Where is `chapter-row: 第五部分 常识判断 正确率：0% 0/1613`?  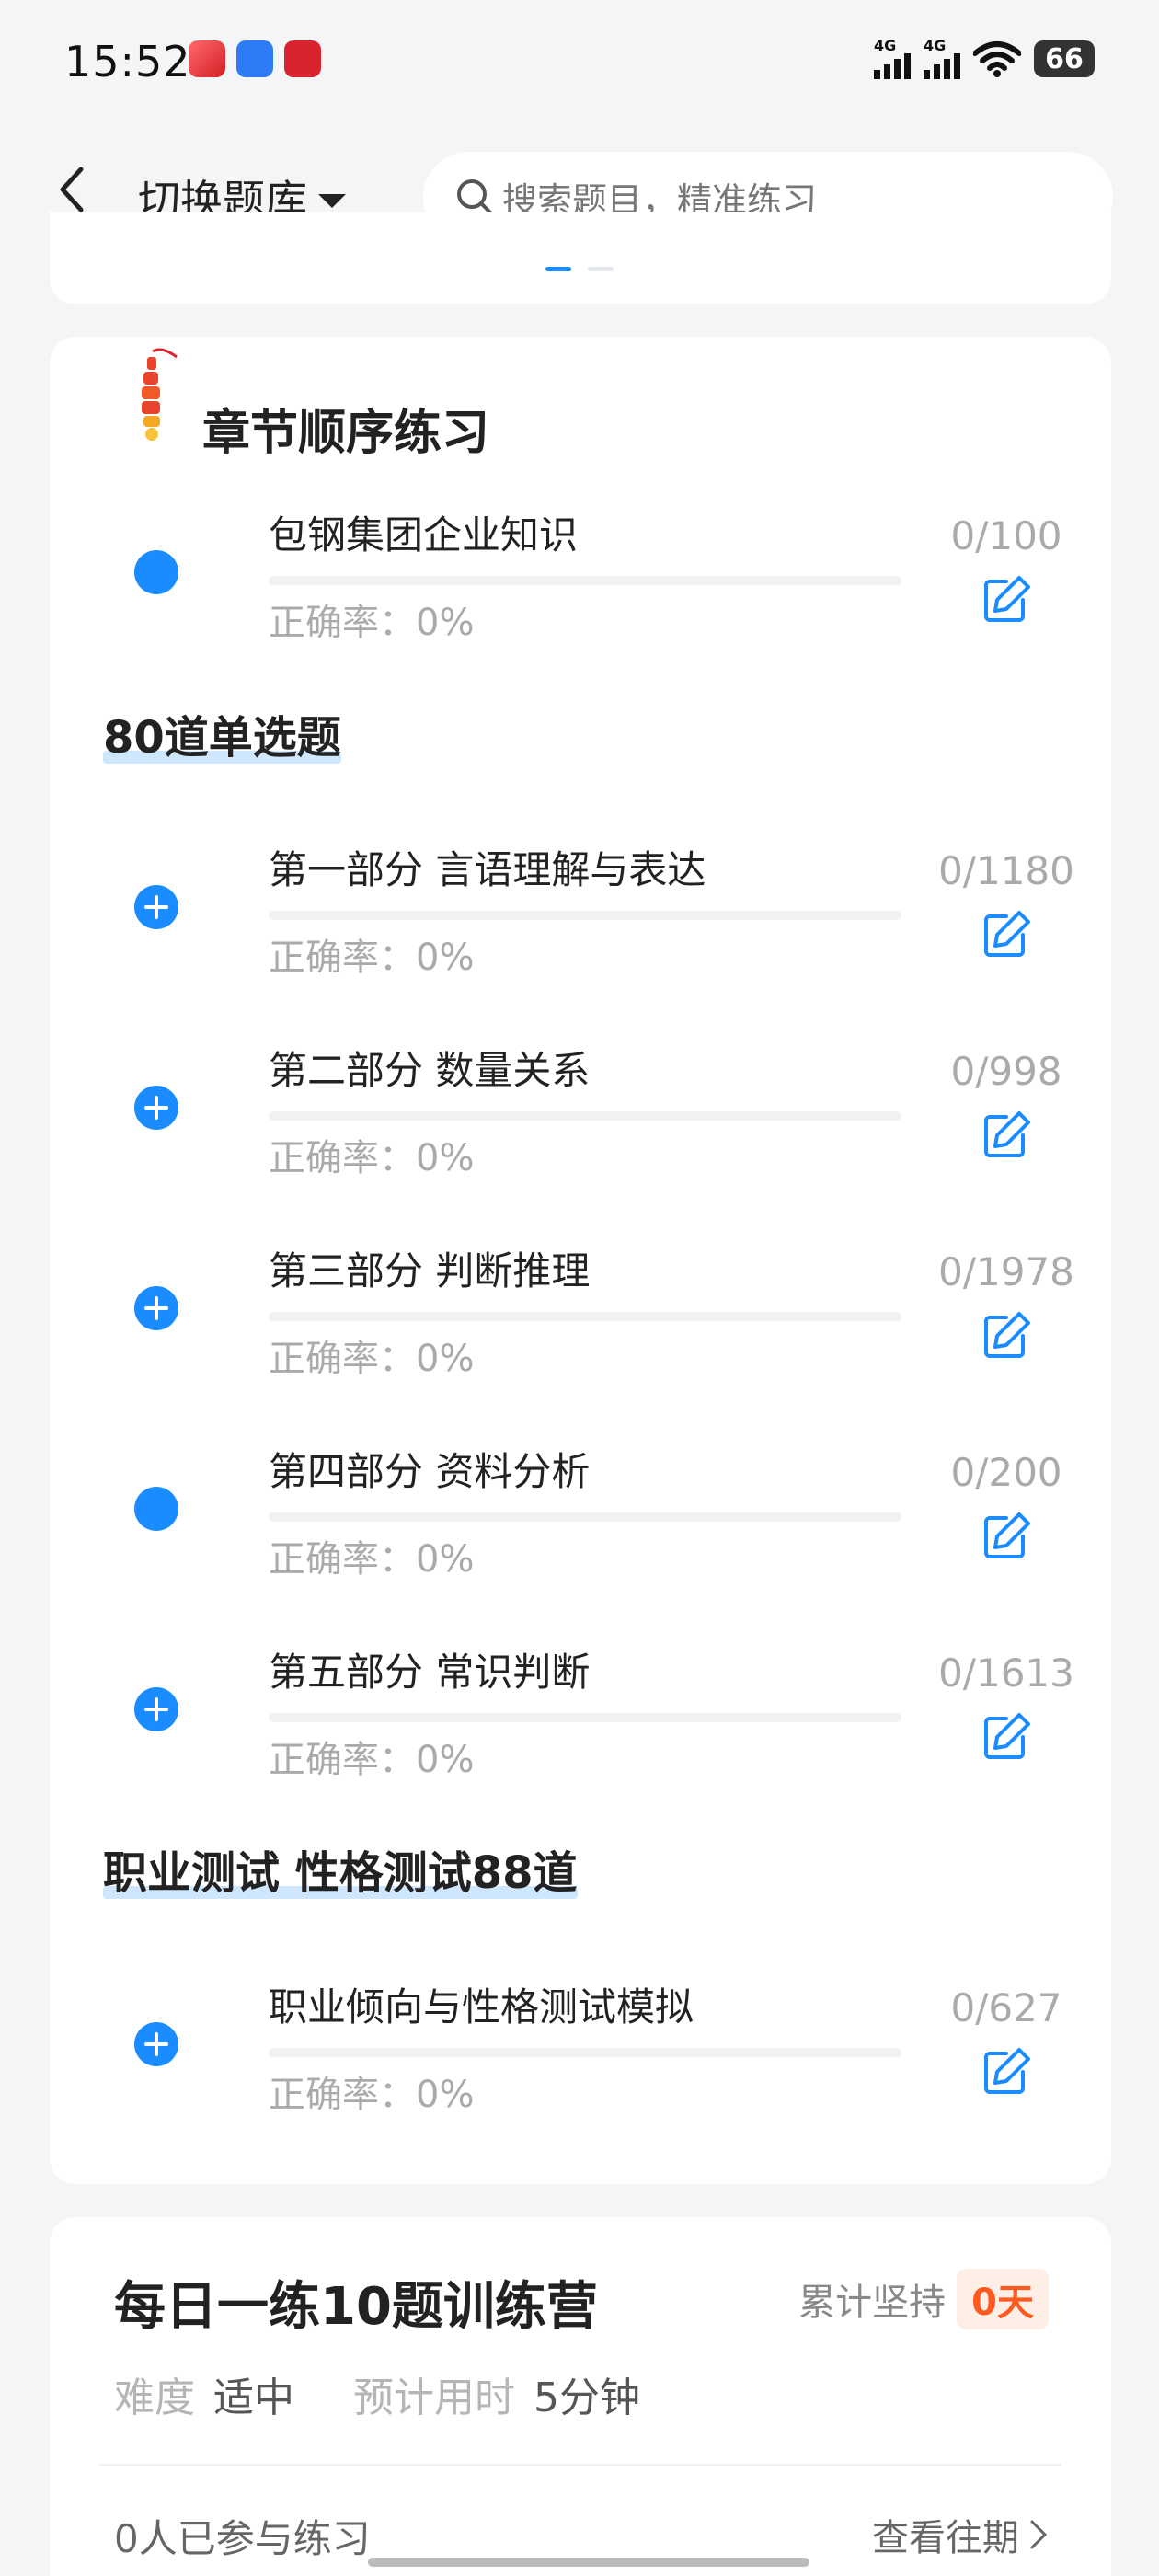 chapter-row: 第五部分 常识判断 正确率：0% 0/1613 is located at coordinates (580, 1733).